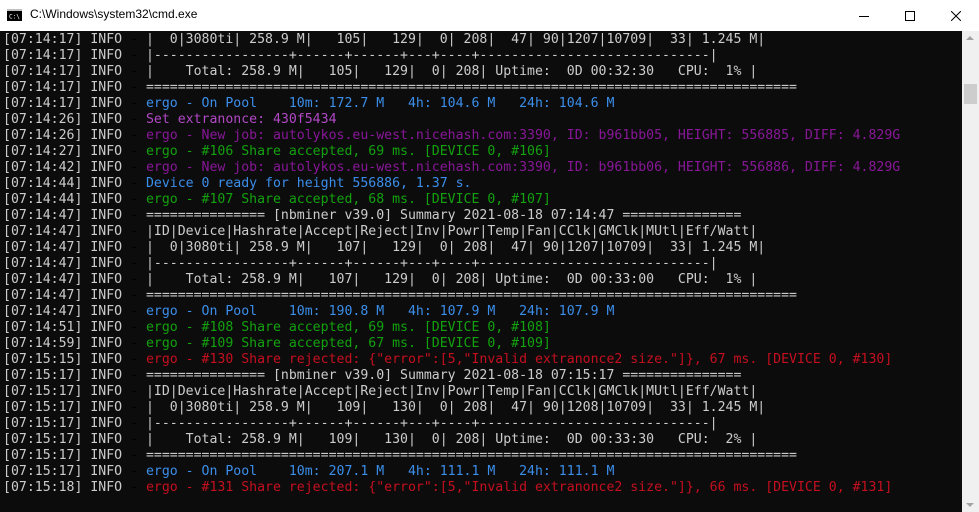 Image resolution: width=979 pixels, height=512 pixels. I want to click on scroll-up-arrow-icon, so click(970, 38).